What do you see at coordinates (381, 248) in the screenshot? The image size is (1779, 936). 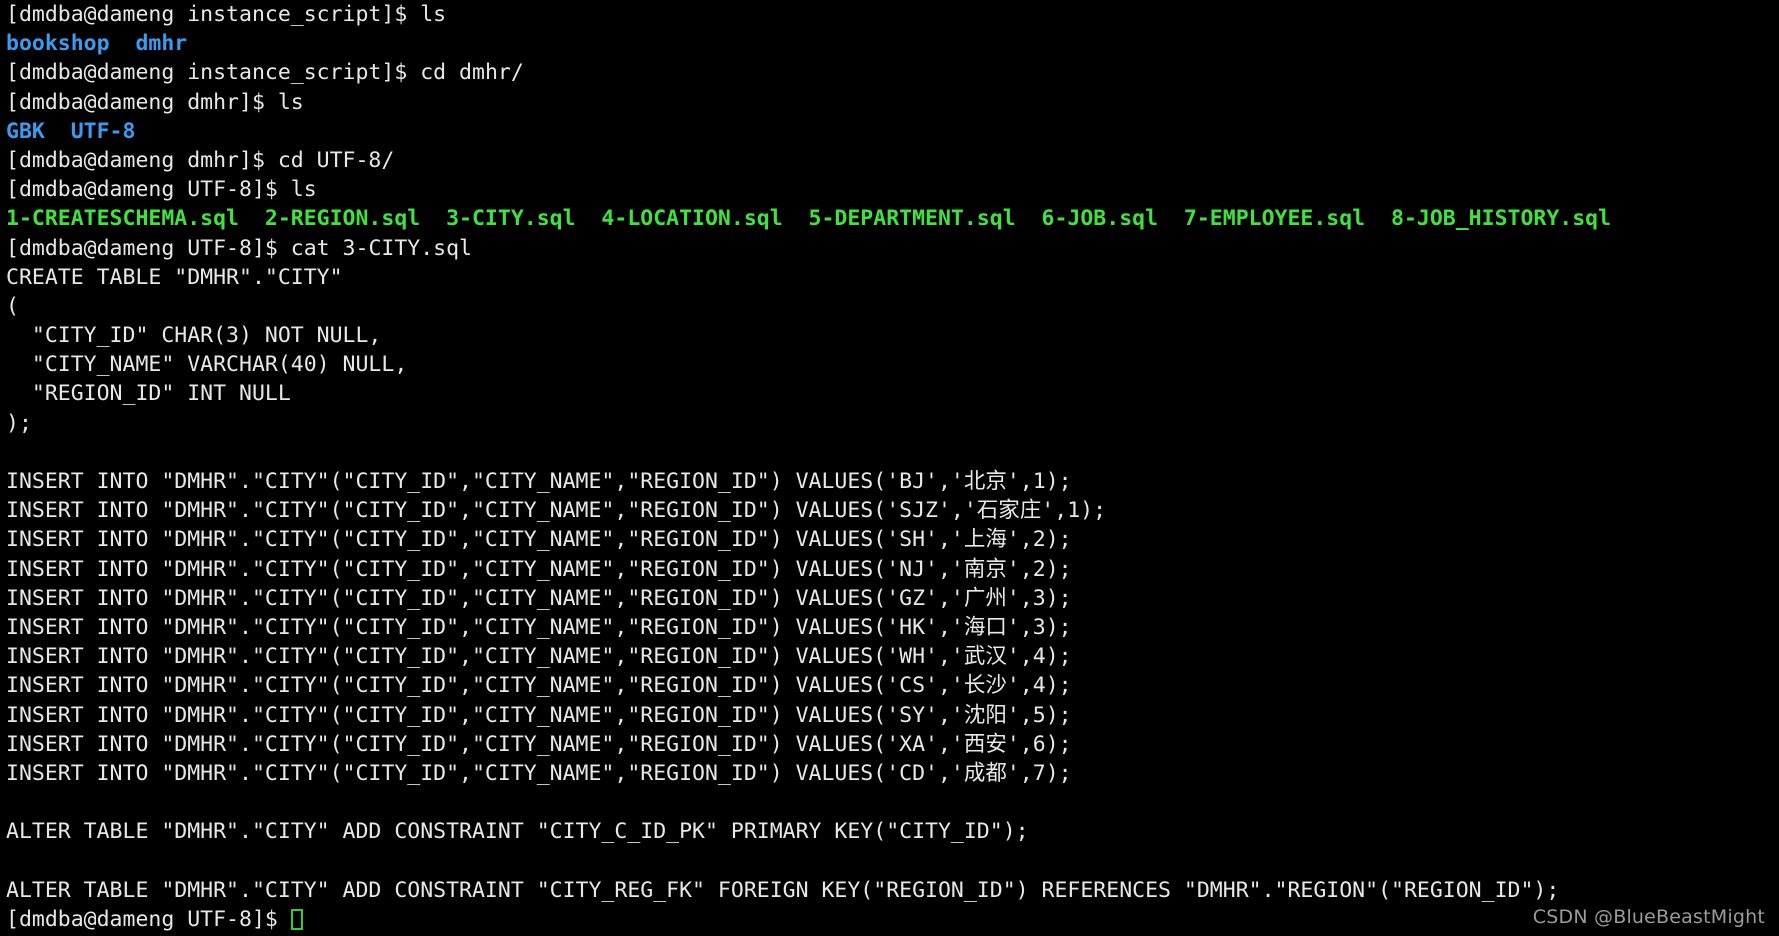 I see `command-cat-city: cat 3-CITY.sql` at bounding box center [381, 248].